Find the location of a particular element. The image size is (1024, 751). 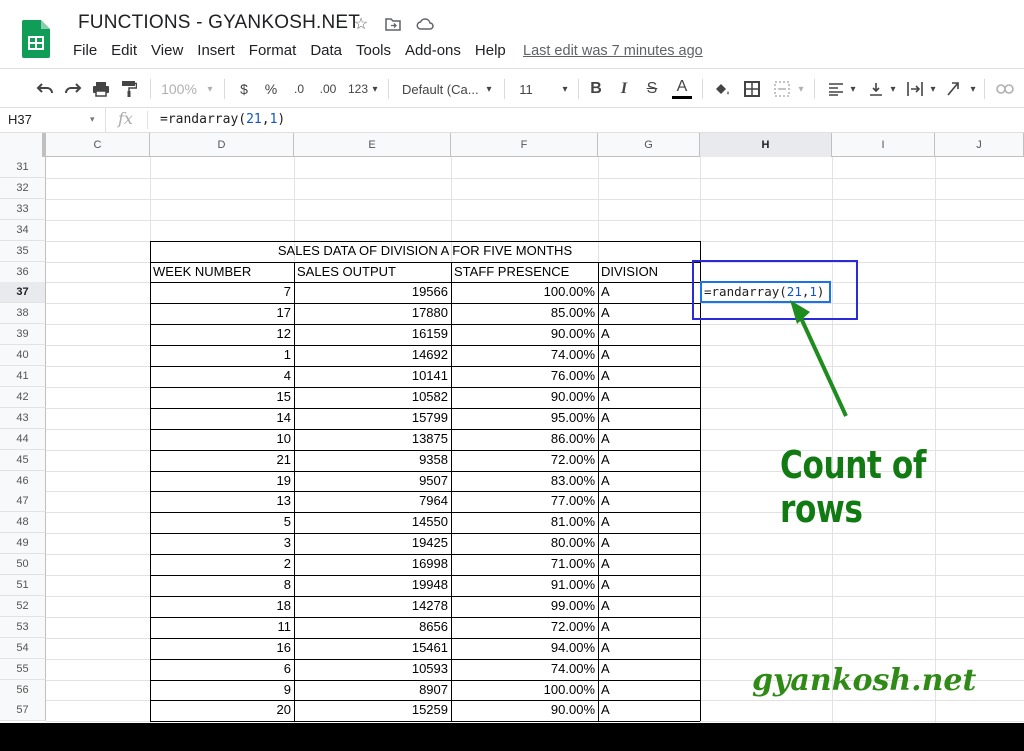

table-cell: 95.00% is located at coordinates (524, 418).